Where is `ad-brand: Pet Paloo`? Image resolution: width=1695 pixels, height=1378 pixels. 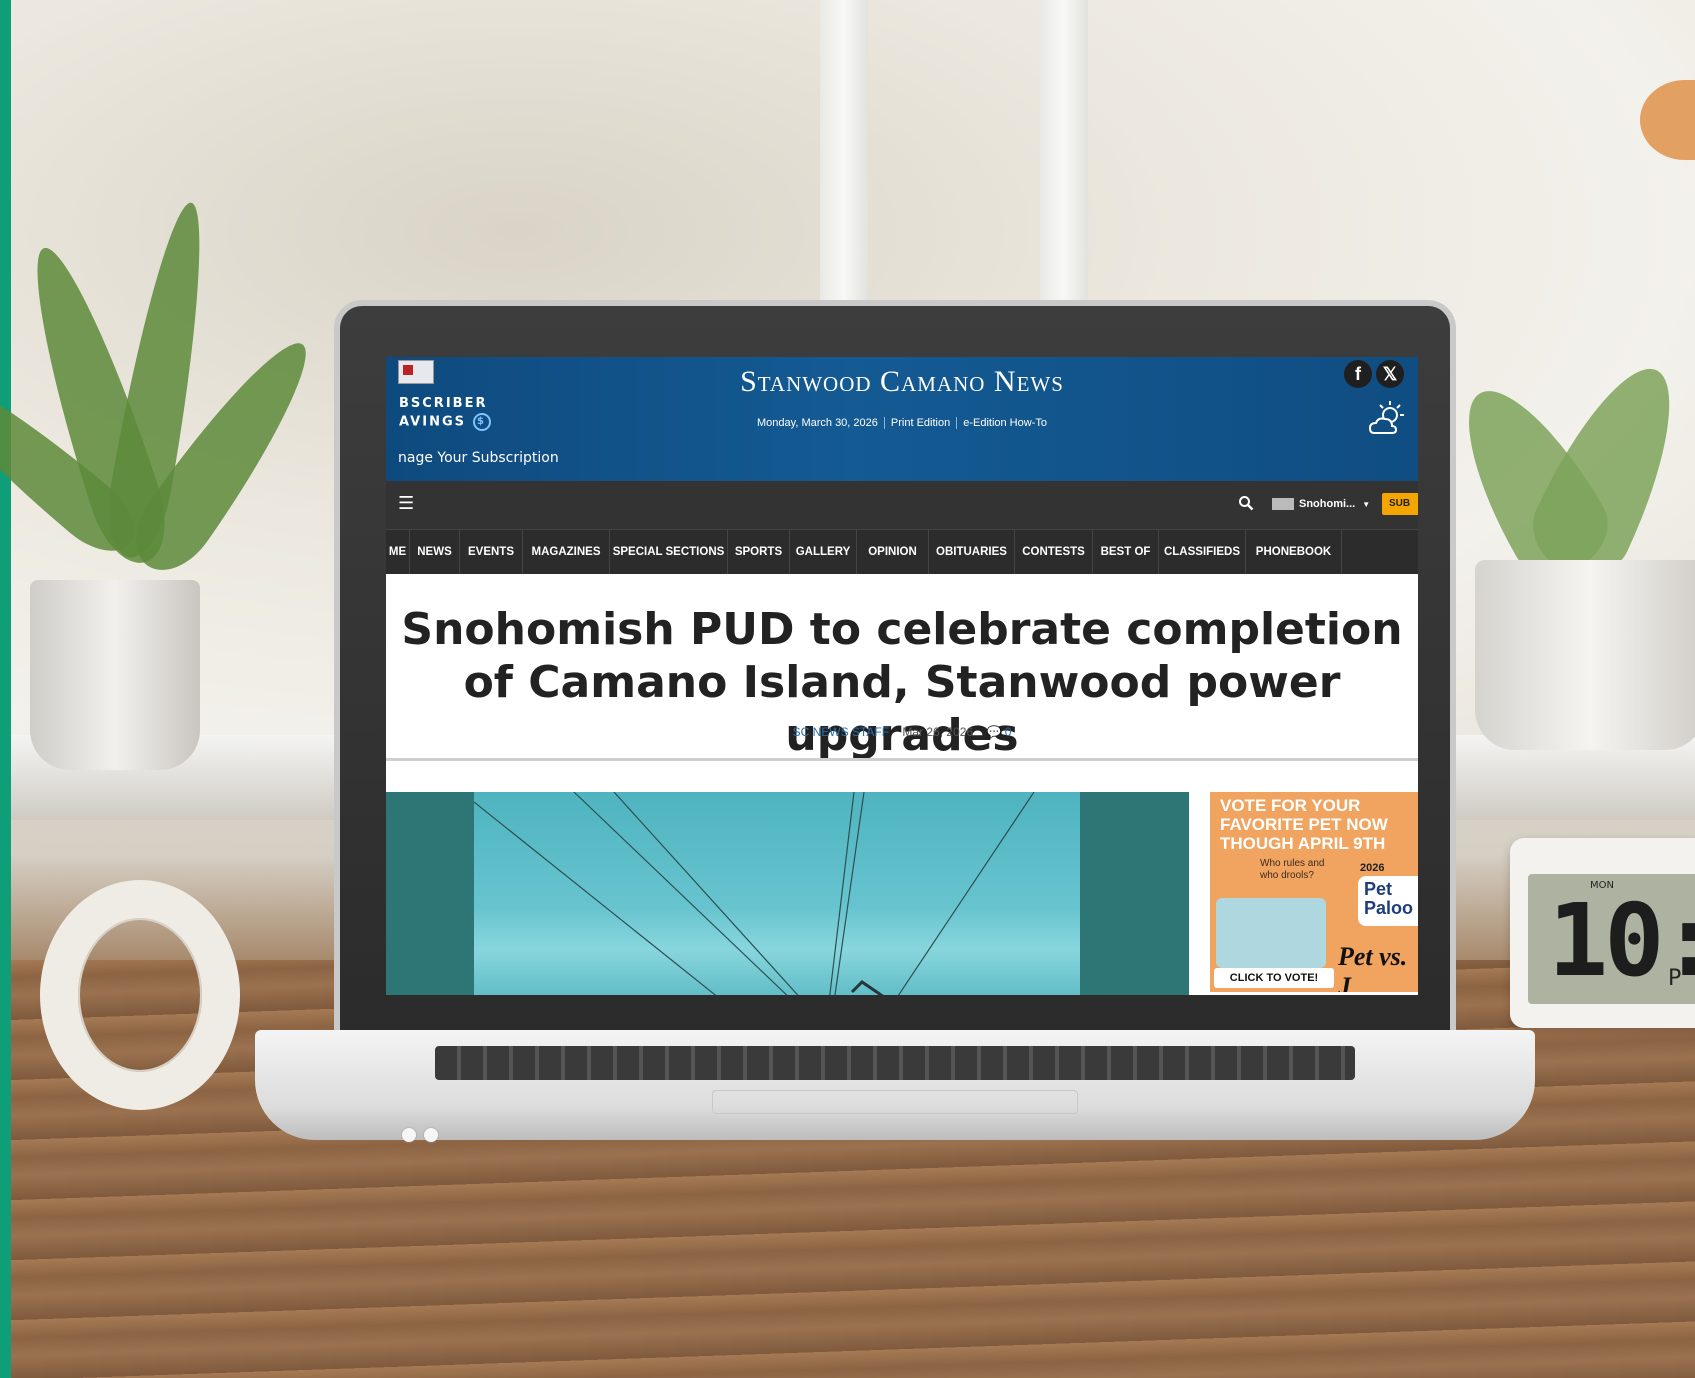 ad-brand: Pet Paloo is located at coordinates (1388, 901).